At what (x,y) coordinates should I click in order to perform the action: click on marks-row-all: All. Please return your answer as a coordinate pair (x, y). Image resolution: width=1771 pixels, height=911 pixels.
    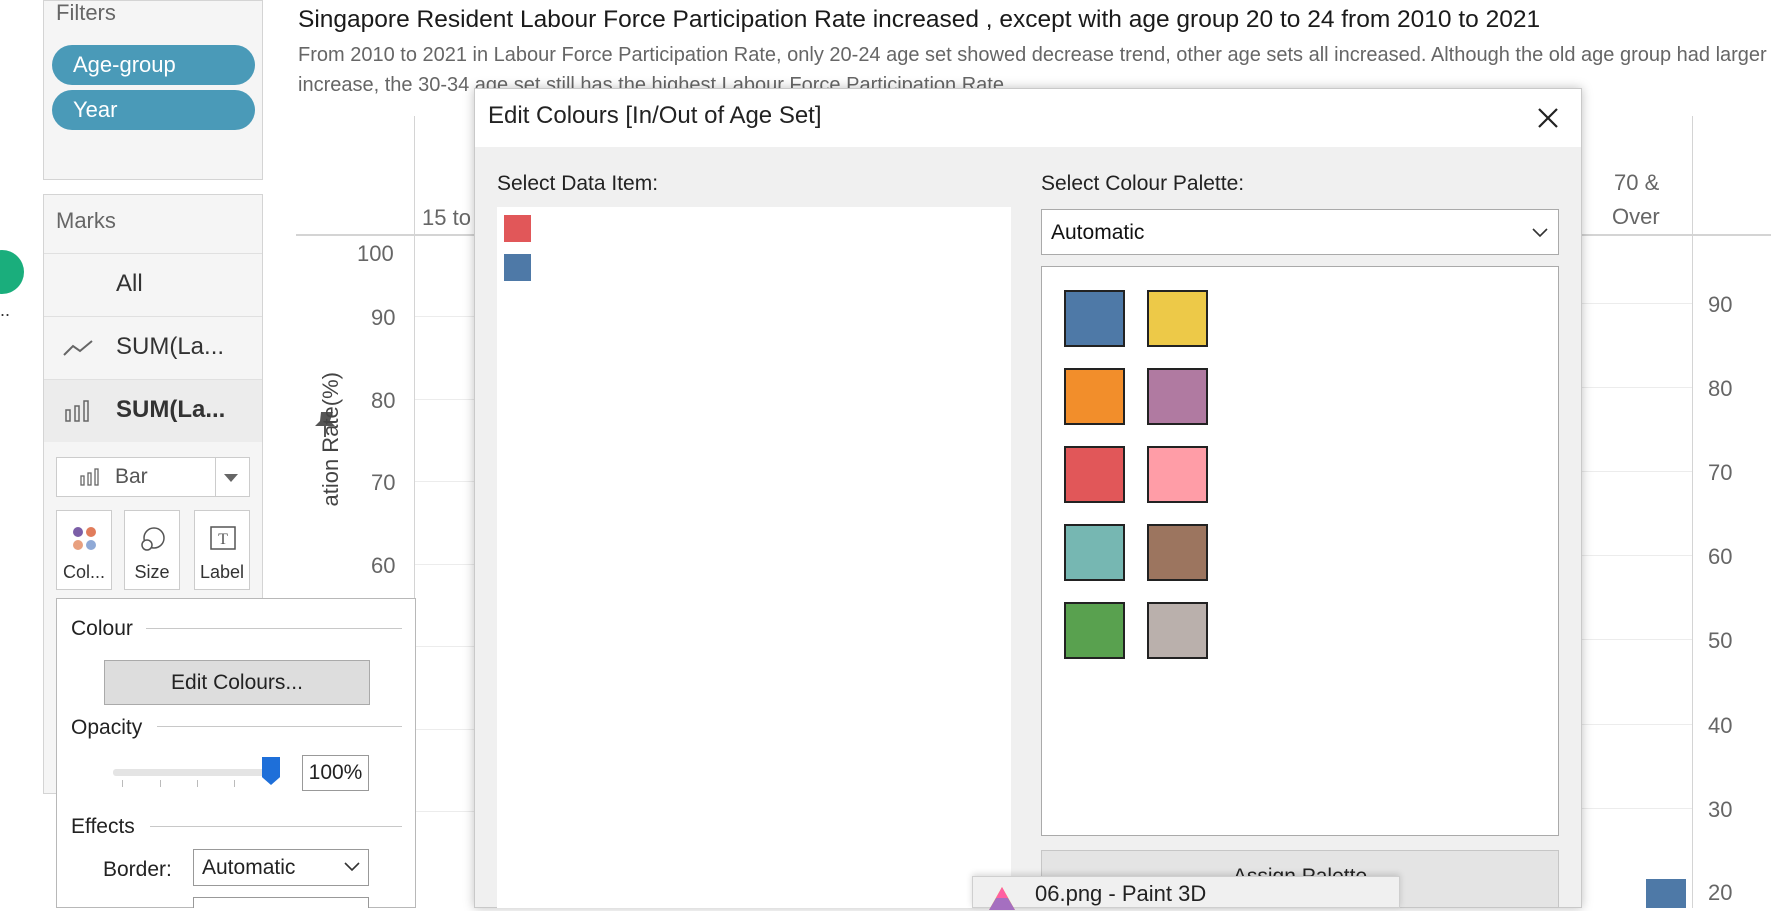
    Looking at the image, I should click on (153, 284).